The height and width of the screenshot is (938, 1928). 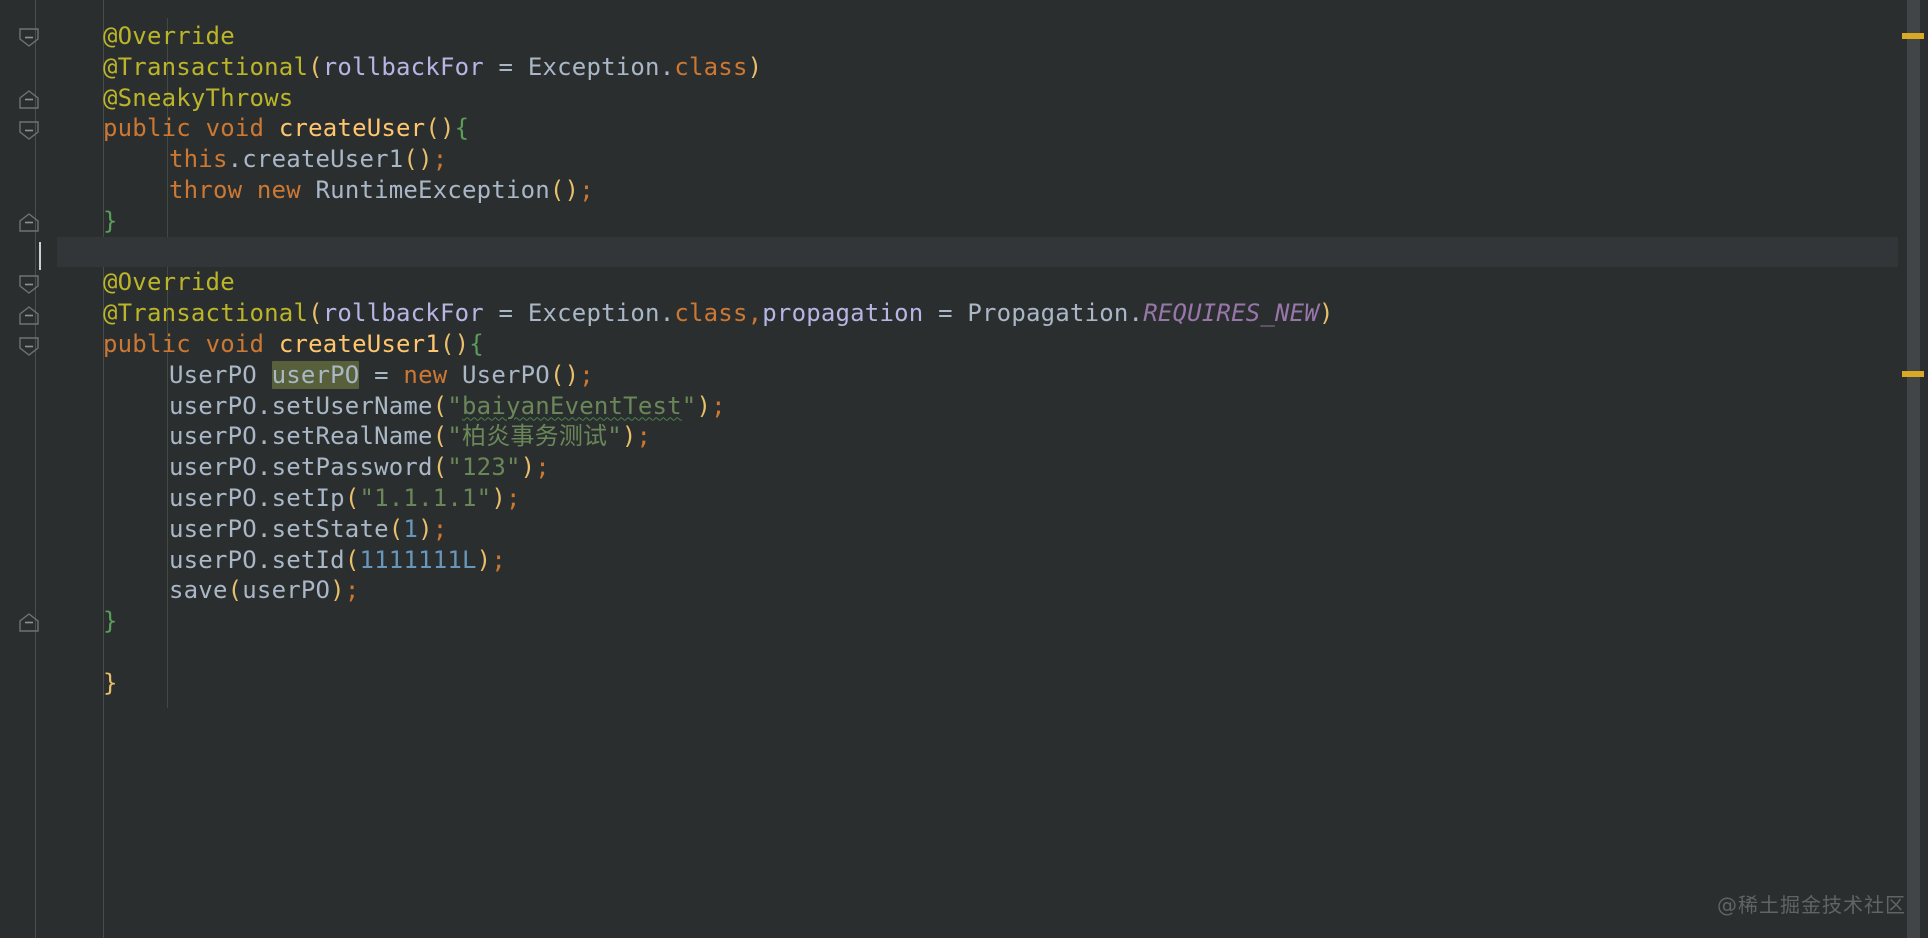 I want to click on code-token: createUser1, so click(x=359, y=344).